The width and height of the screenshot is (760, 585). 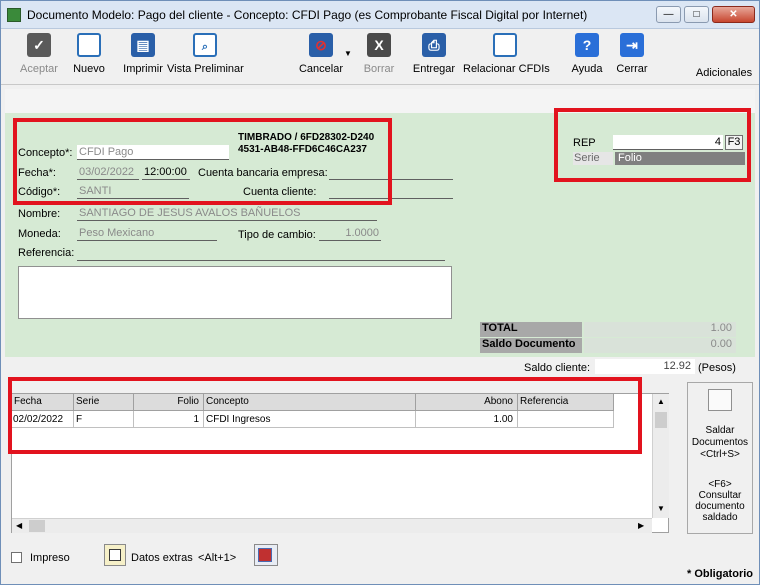 What do you see at coordinates (162, 558) in the screenshot?
I see `datos-extras-label: Datos extras` at bounding box center [162, 558].